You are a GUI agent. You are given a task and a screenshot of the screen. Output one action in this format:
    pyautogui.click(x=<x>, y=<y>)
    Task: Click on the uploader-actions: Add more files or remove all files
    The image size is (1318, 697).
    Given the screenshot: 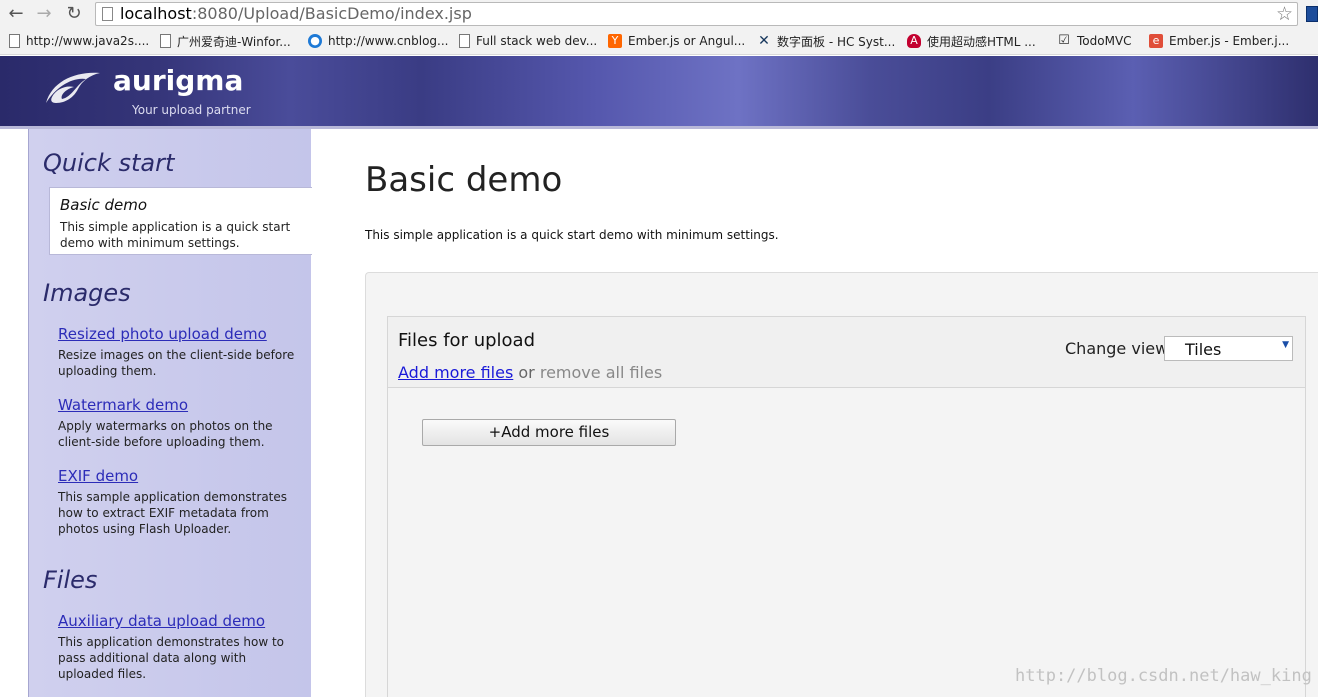 What is the action you would take?
    pyautogui.click(x=530, y=372)
    